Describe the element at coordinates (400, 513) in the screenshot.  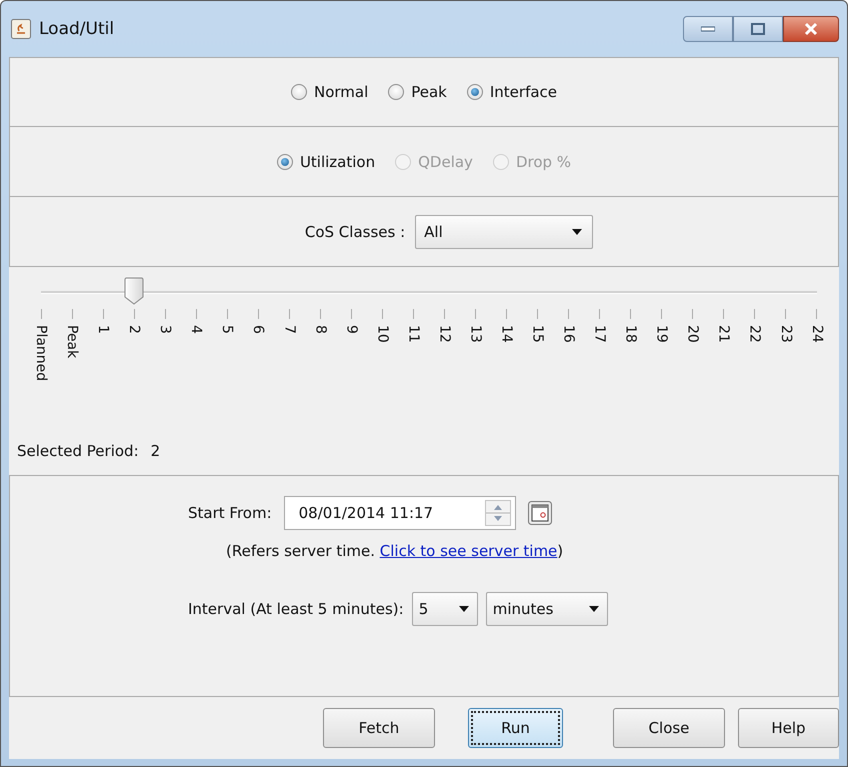
I see `date-time-spinner: 08/01/2014 11:17` at that location.